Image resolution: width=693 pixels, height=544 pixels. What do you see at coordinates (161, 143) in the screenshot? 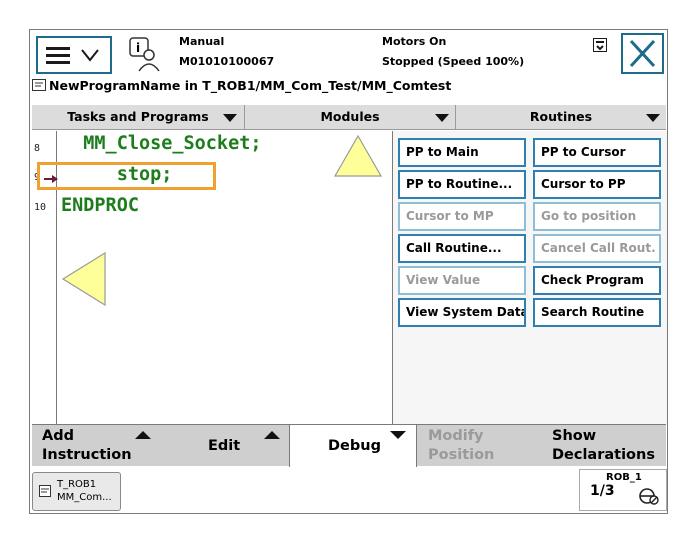
I see `code-line: MM_Close_Socket;` at bounding box center [161, 143].